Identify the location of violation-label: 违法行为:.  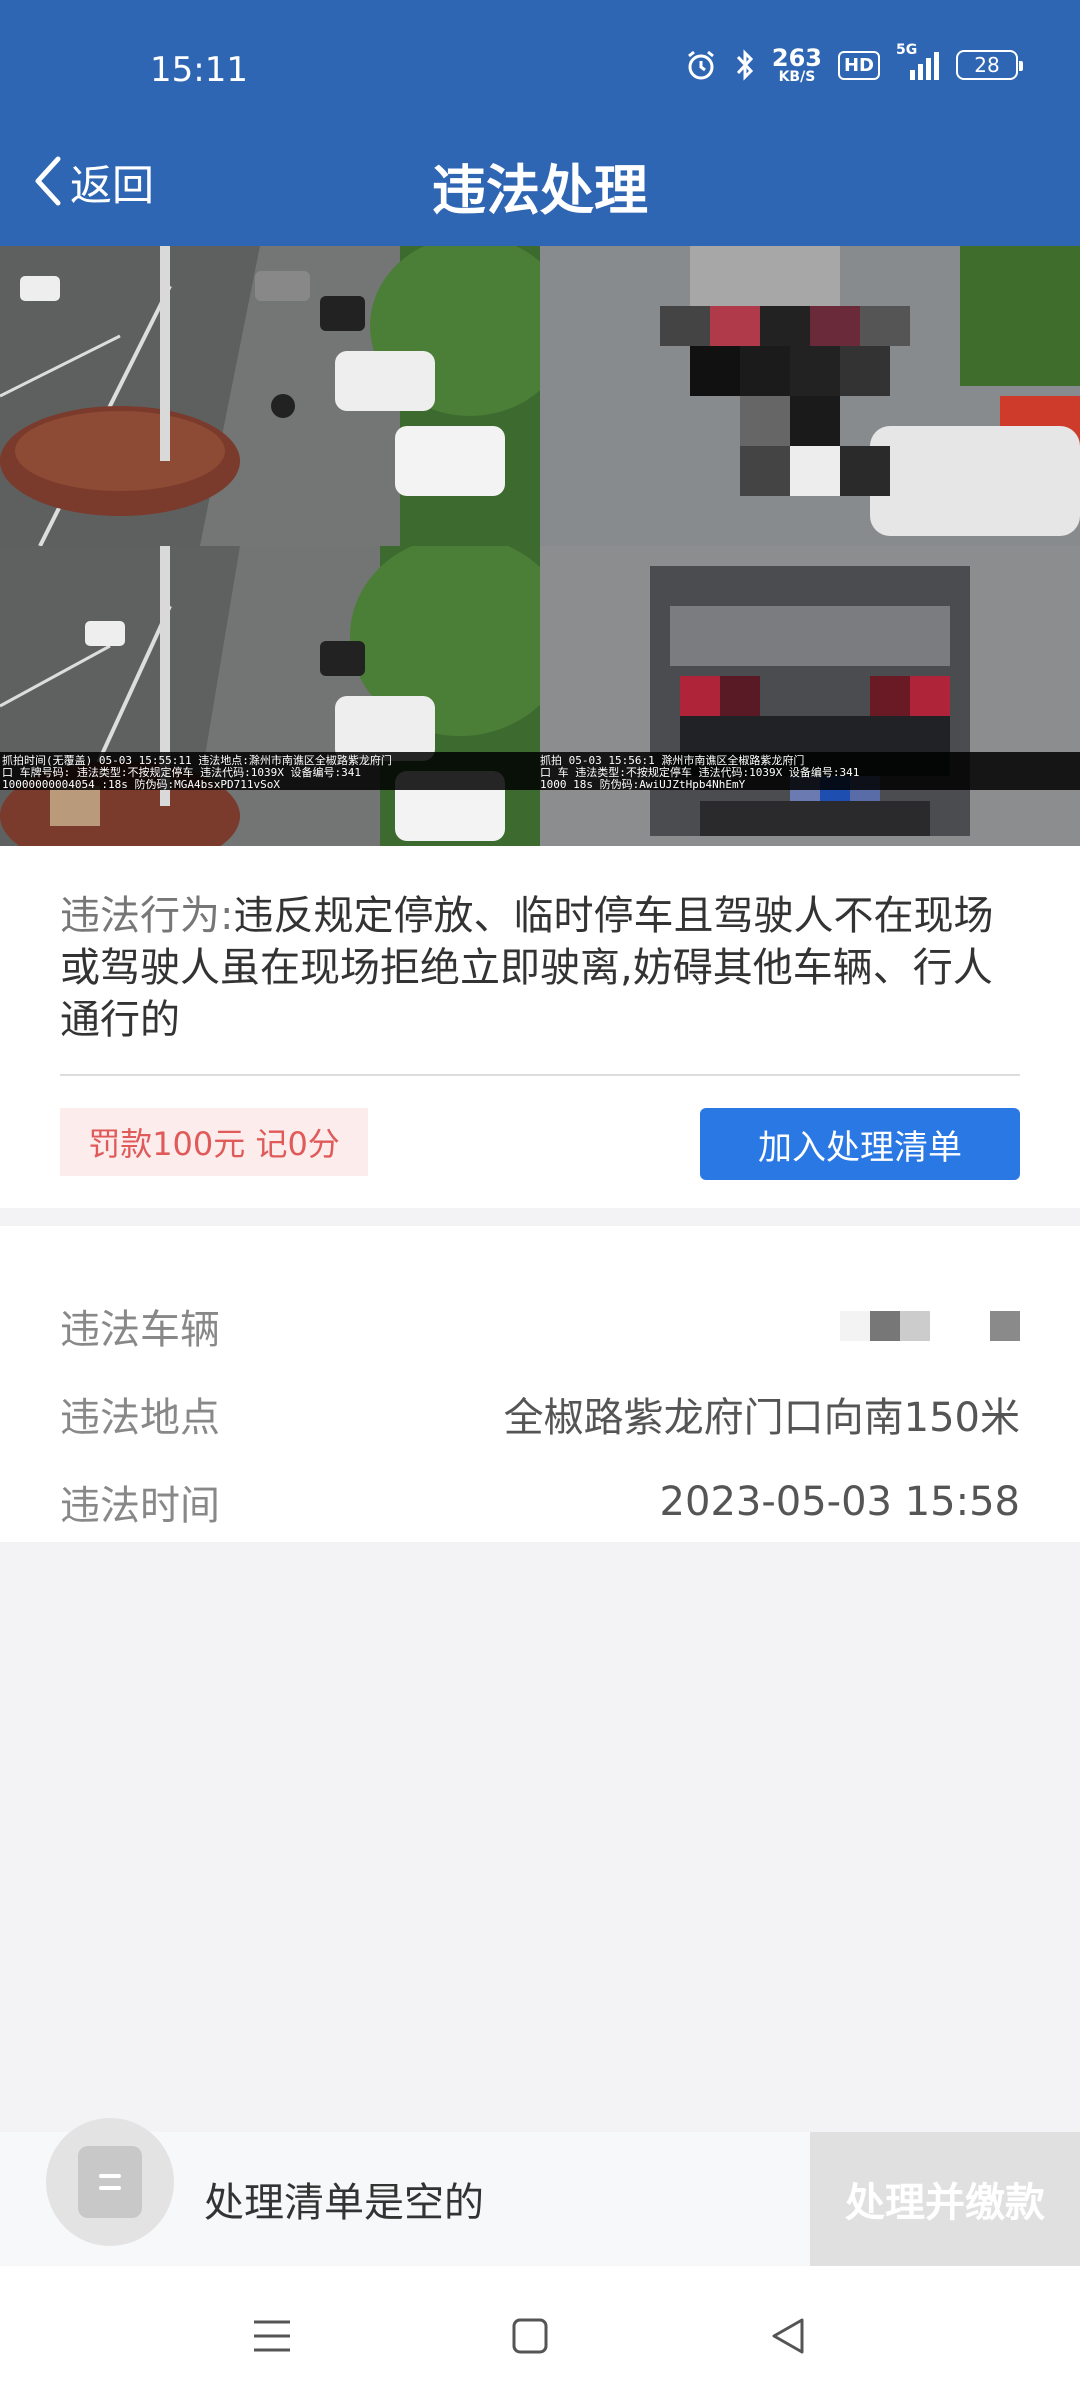
(147, 916).